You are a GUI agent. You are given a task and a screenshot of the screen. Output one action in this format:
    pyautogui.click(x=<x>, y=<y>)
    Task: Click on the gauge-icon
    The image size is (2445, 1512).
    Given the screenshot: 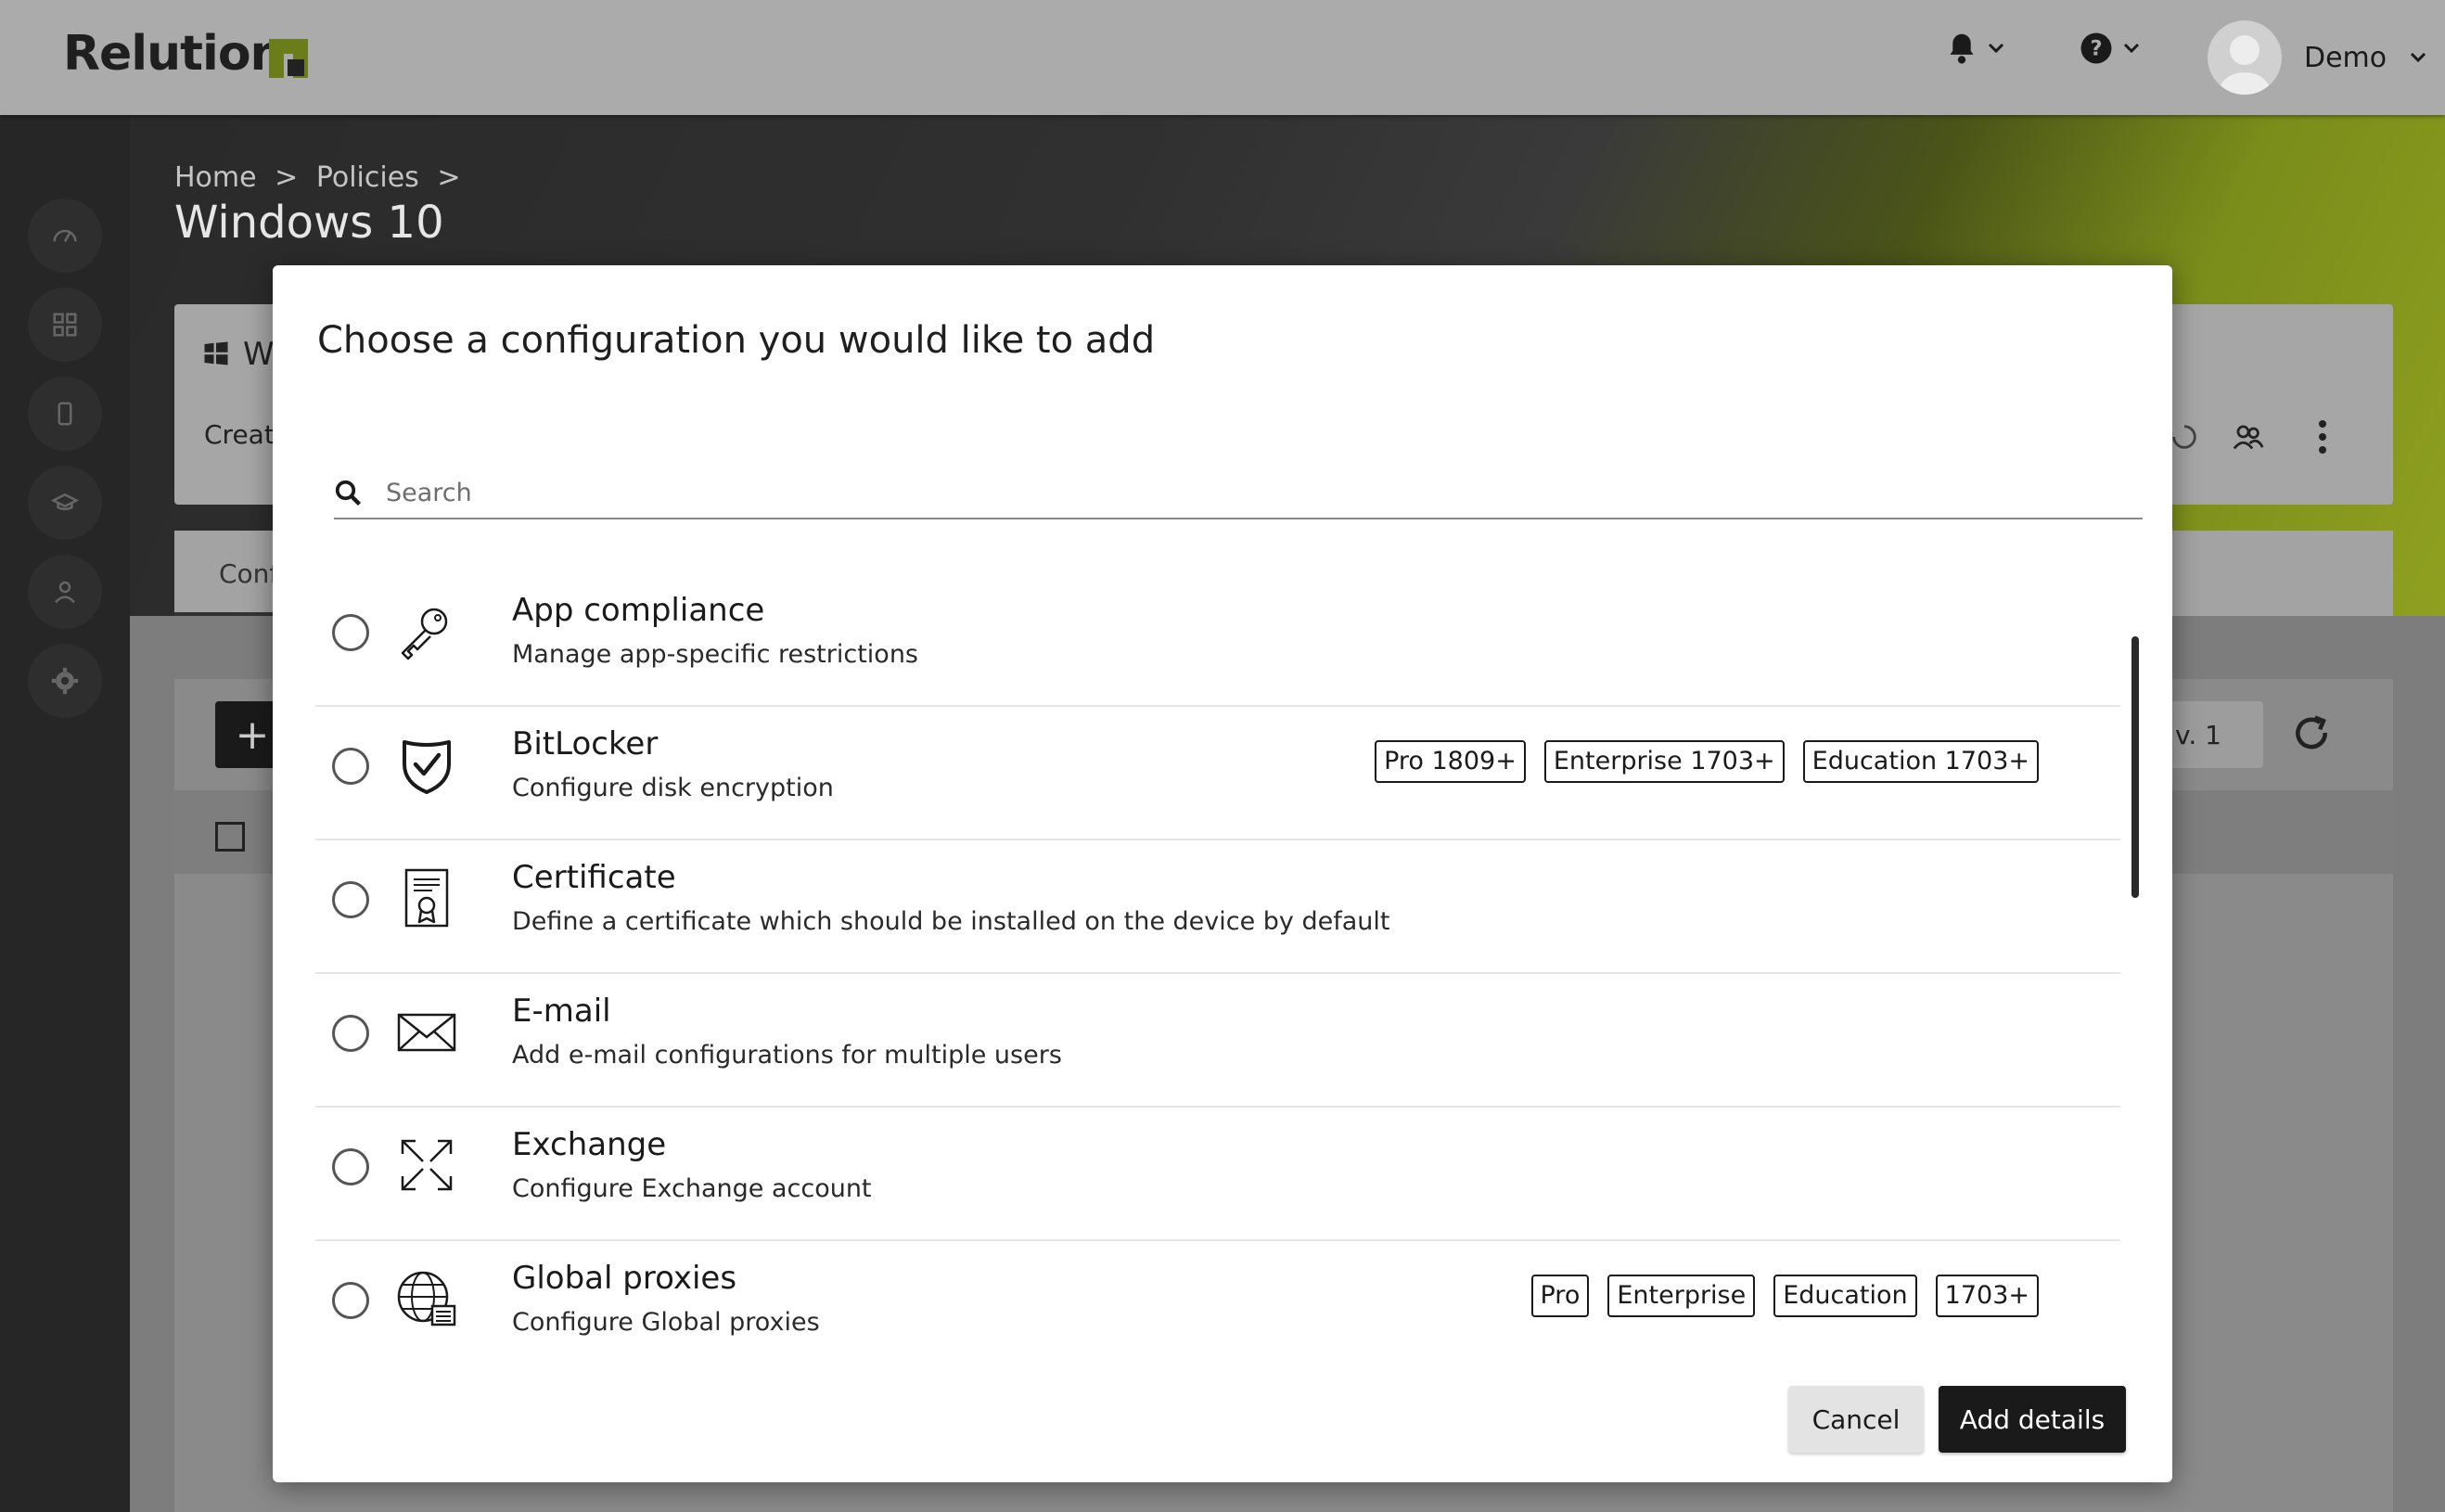 What is the action you would take?
    pyautogui.click(x=65, y=236)
    